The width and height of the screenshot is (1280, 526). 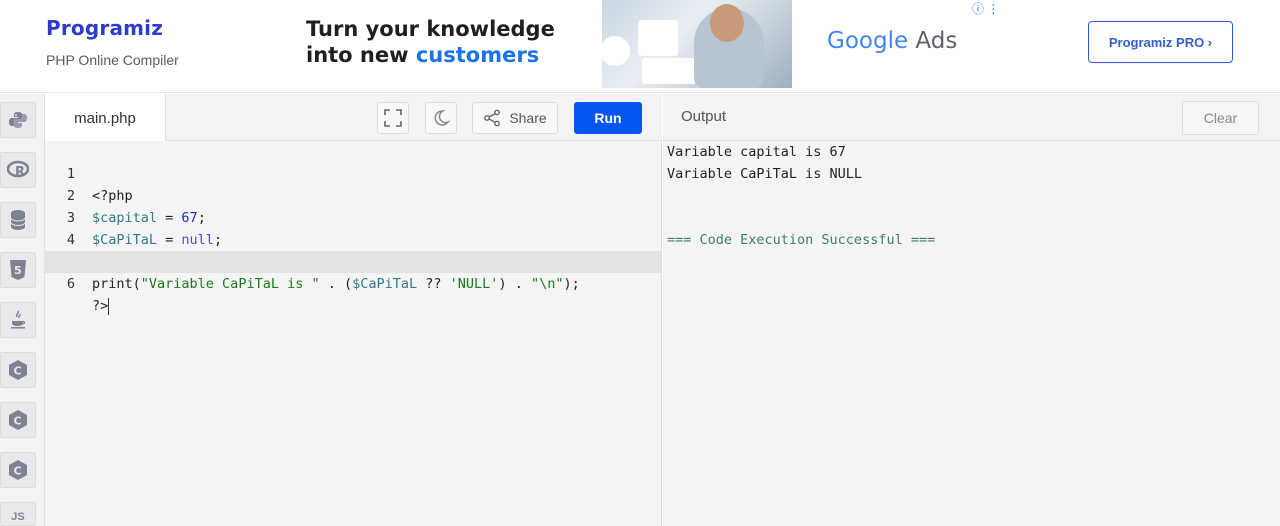 I want to click on sql-icon, so click(x=18, y=220).